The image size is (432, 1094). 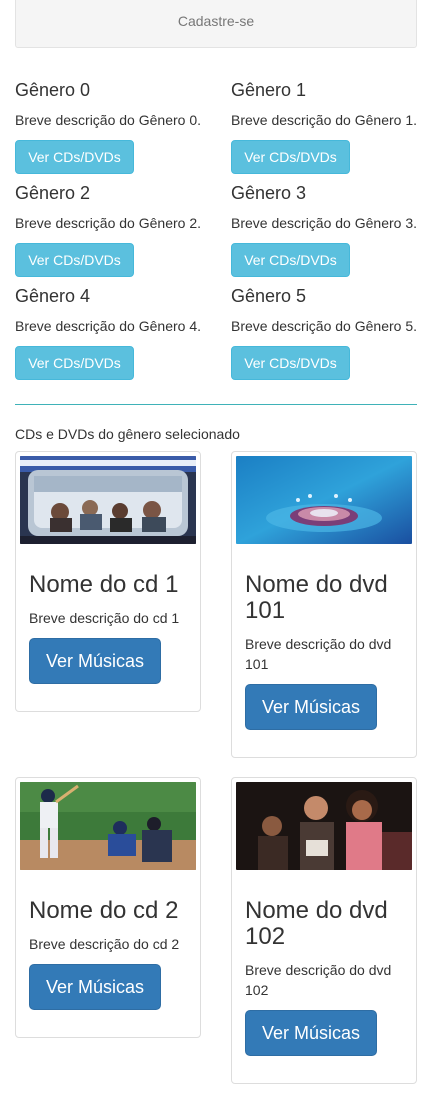 What do you see at coordinates (104, 910) in the screenshot?
I see `item-title: Nome do cd 2` at bounding box center [104, 910].